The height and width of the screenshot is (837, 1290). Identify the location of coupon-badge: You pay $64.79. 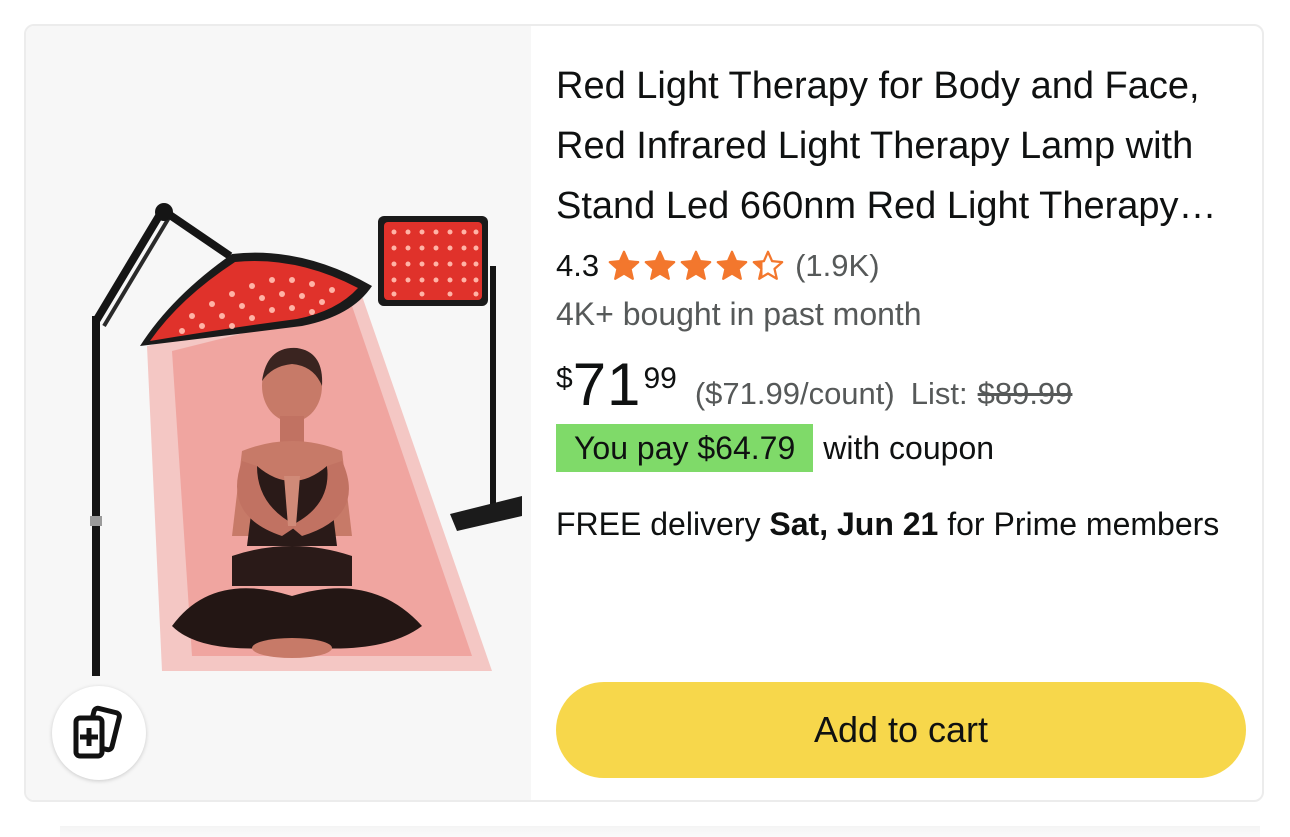
(685, 448).